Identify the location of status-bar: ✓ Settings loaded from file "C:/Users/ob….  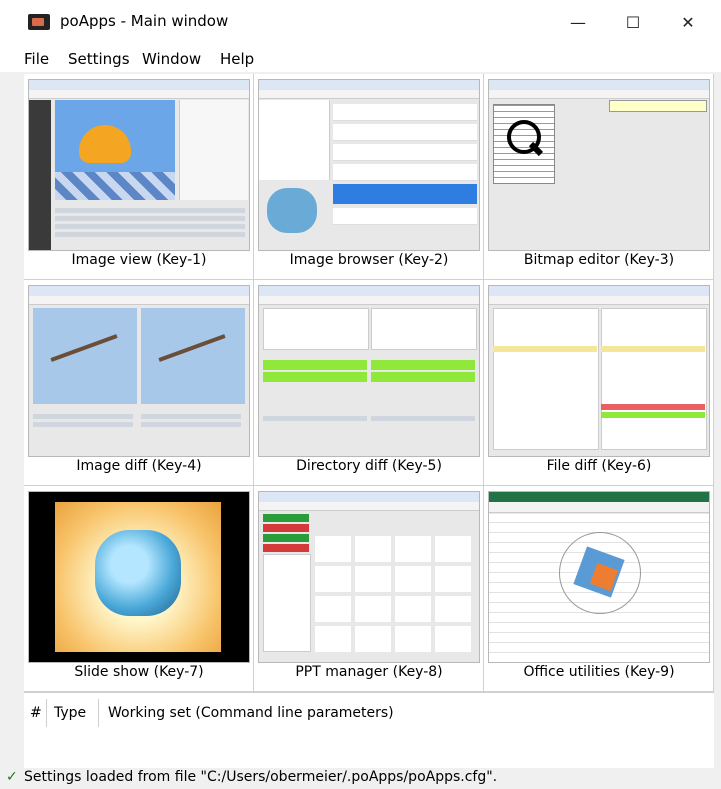
(360, 778).